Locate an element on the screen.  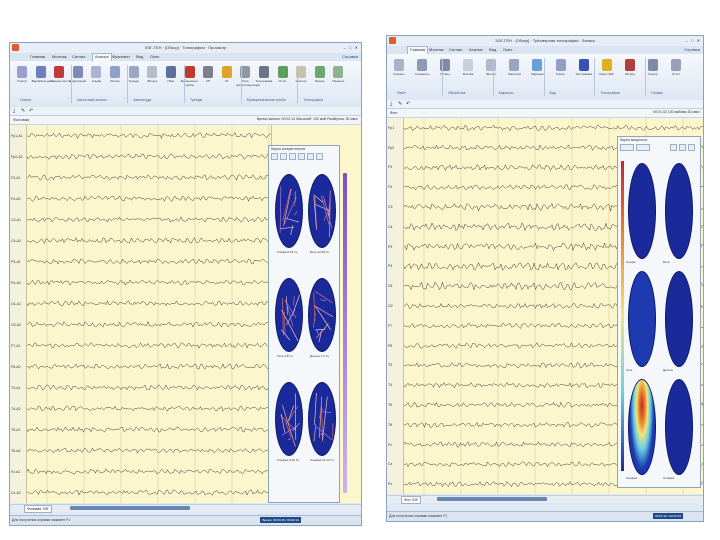
ribbon-button-4: Альфа is located at coordinates (96, 79).